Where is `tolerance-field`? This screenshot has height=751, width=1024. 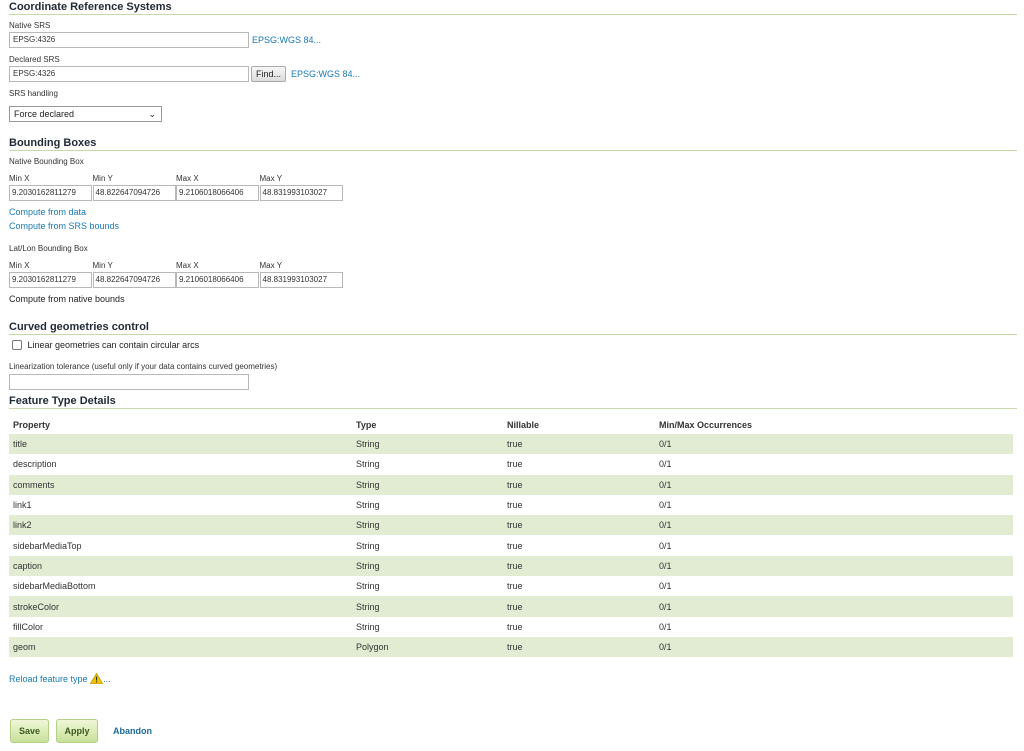
tolerance-field is located at coordinates (129, 382).